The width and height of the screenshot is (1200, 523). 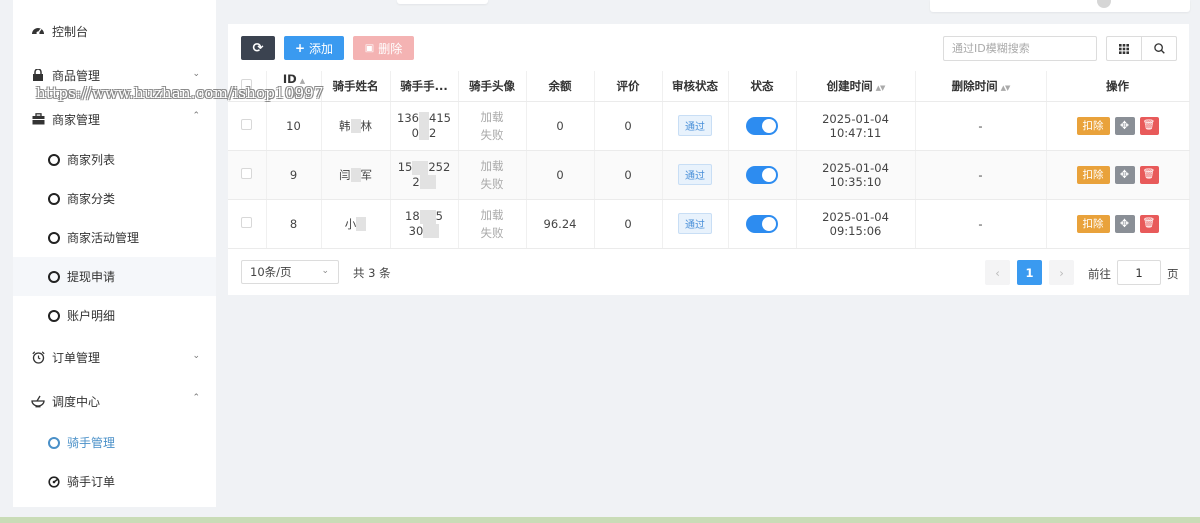 I want to click on sidebar-item-label: 骑手管理, so click(x=91, y=443).